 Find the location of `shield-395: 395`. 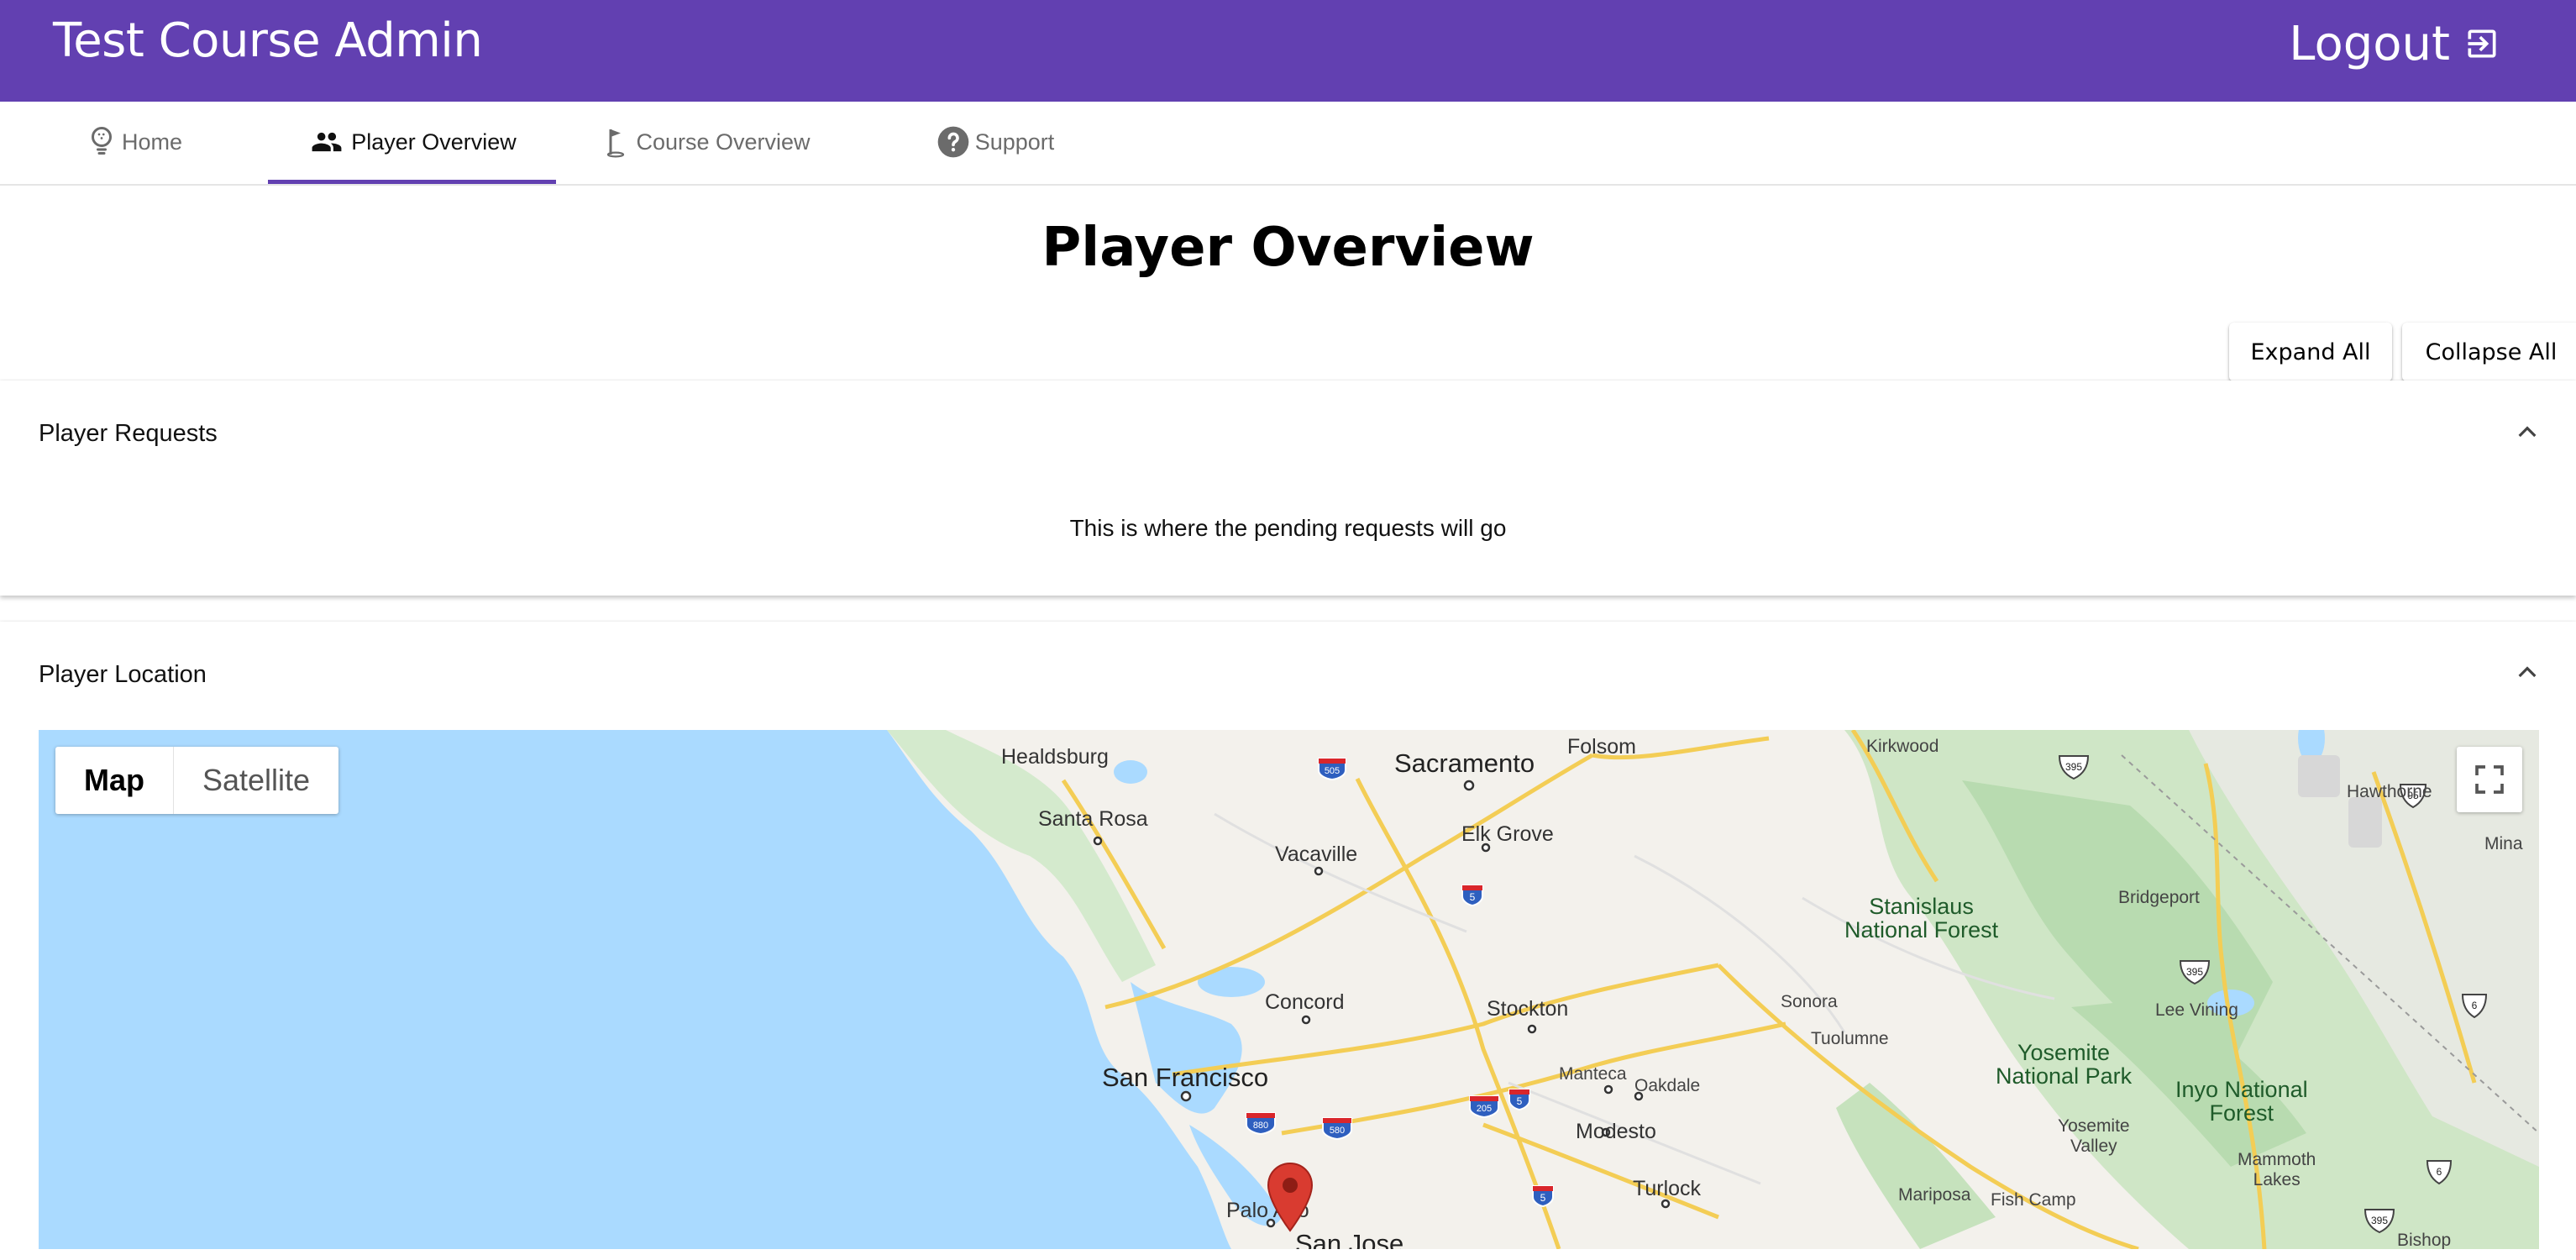

shield-395: 395 is located at coordinates (2073, 767).